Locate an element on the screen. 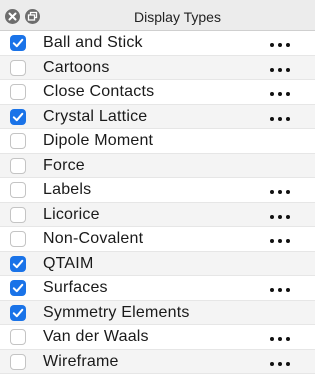 The width and height of the screenshot is (320, 375). panel-titlebar: Display Types is located at coordinates (157, 15).